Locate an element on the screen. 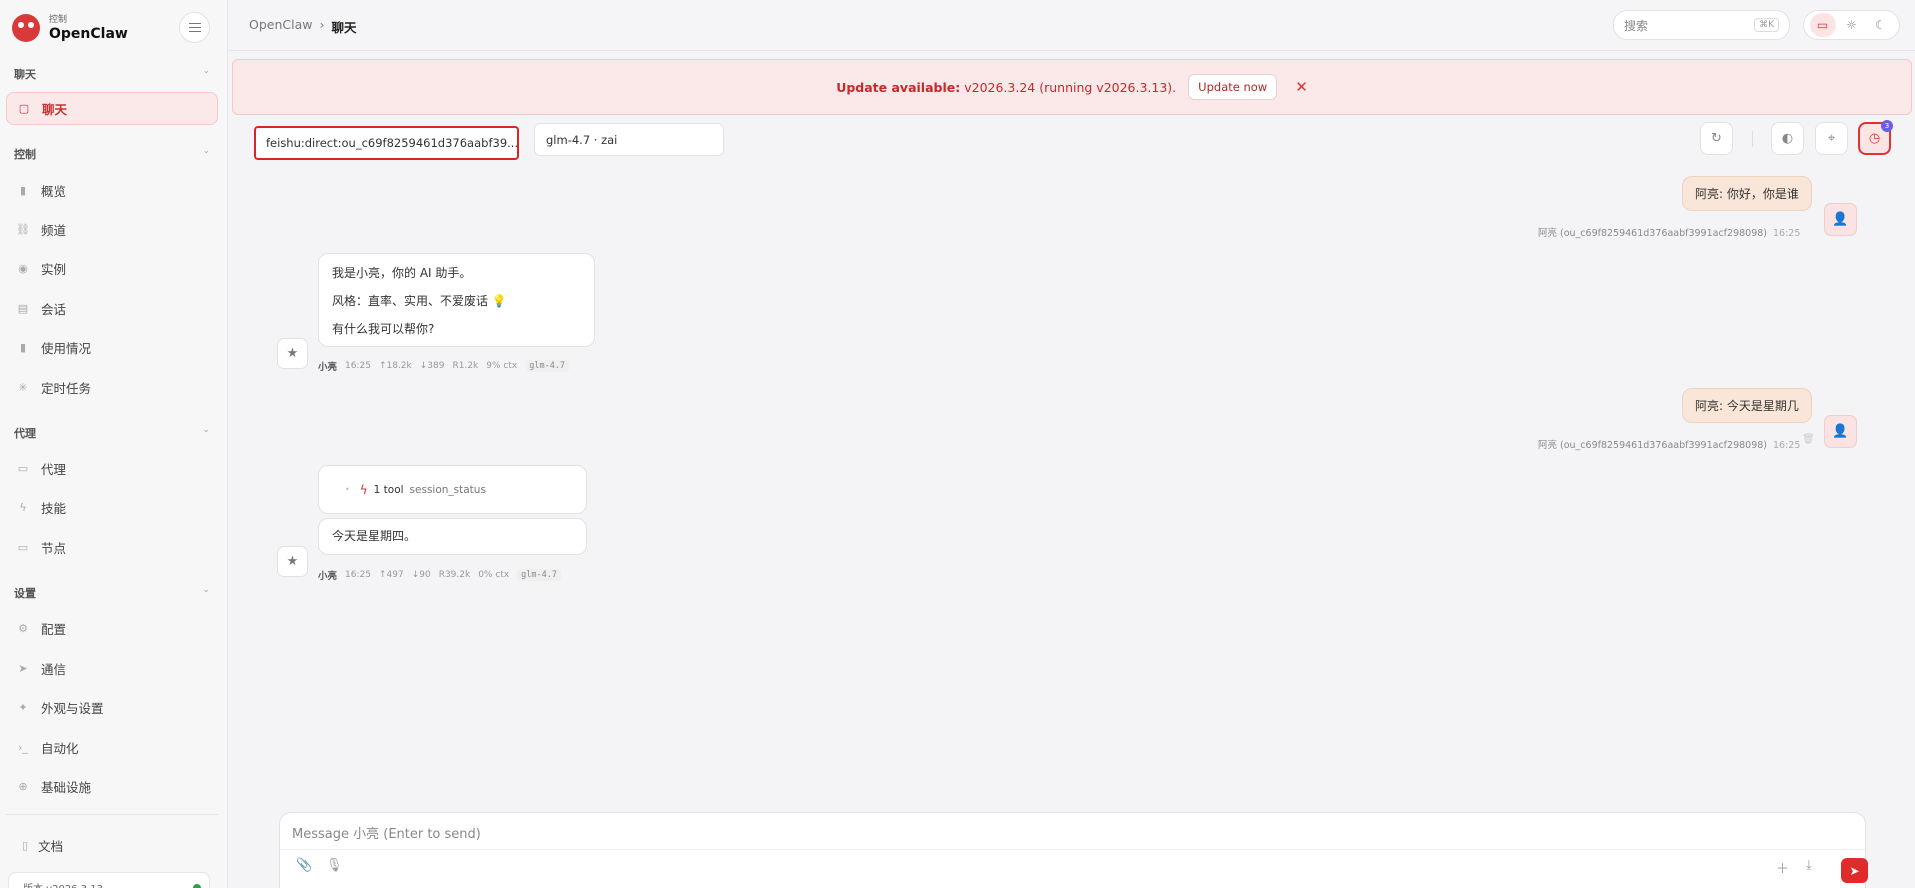 The image size is (1915, 888). search-input: 搜索 ⌘K is located at coordinates (1701, 25).